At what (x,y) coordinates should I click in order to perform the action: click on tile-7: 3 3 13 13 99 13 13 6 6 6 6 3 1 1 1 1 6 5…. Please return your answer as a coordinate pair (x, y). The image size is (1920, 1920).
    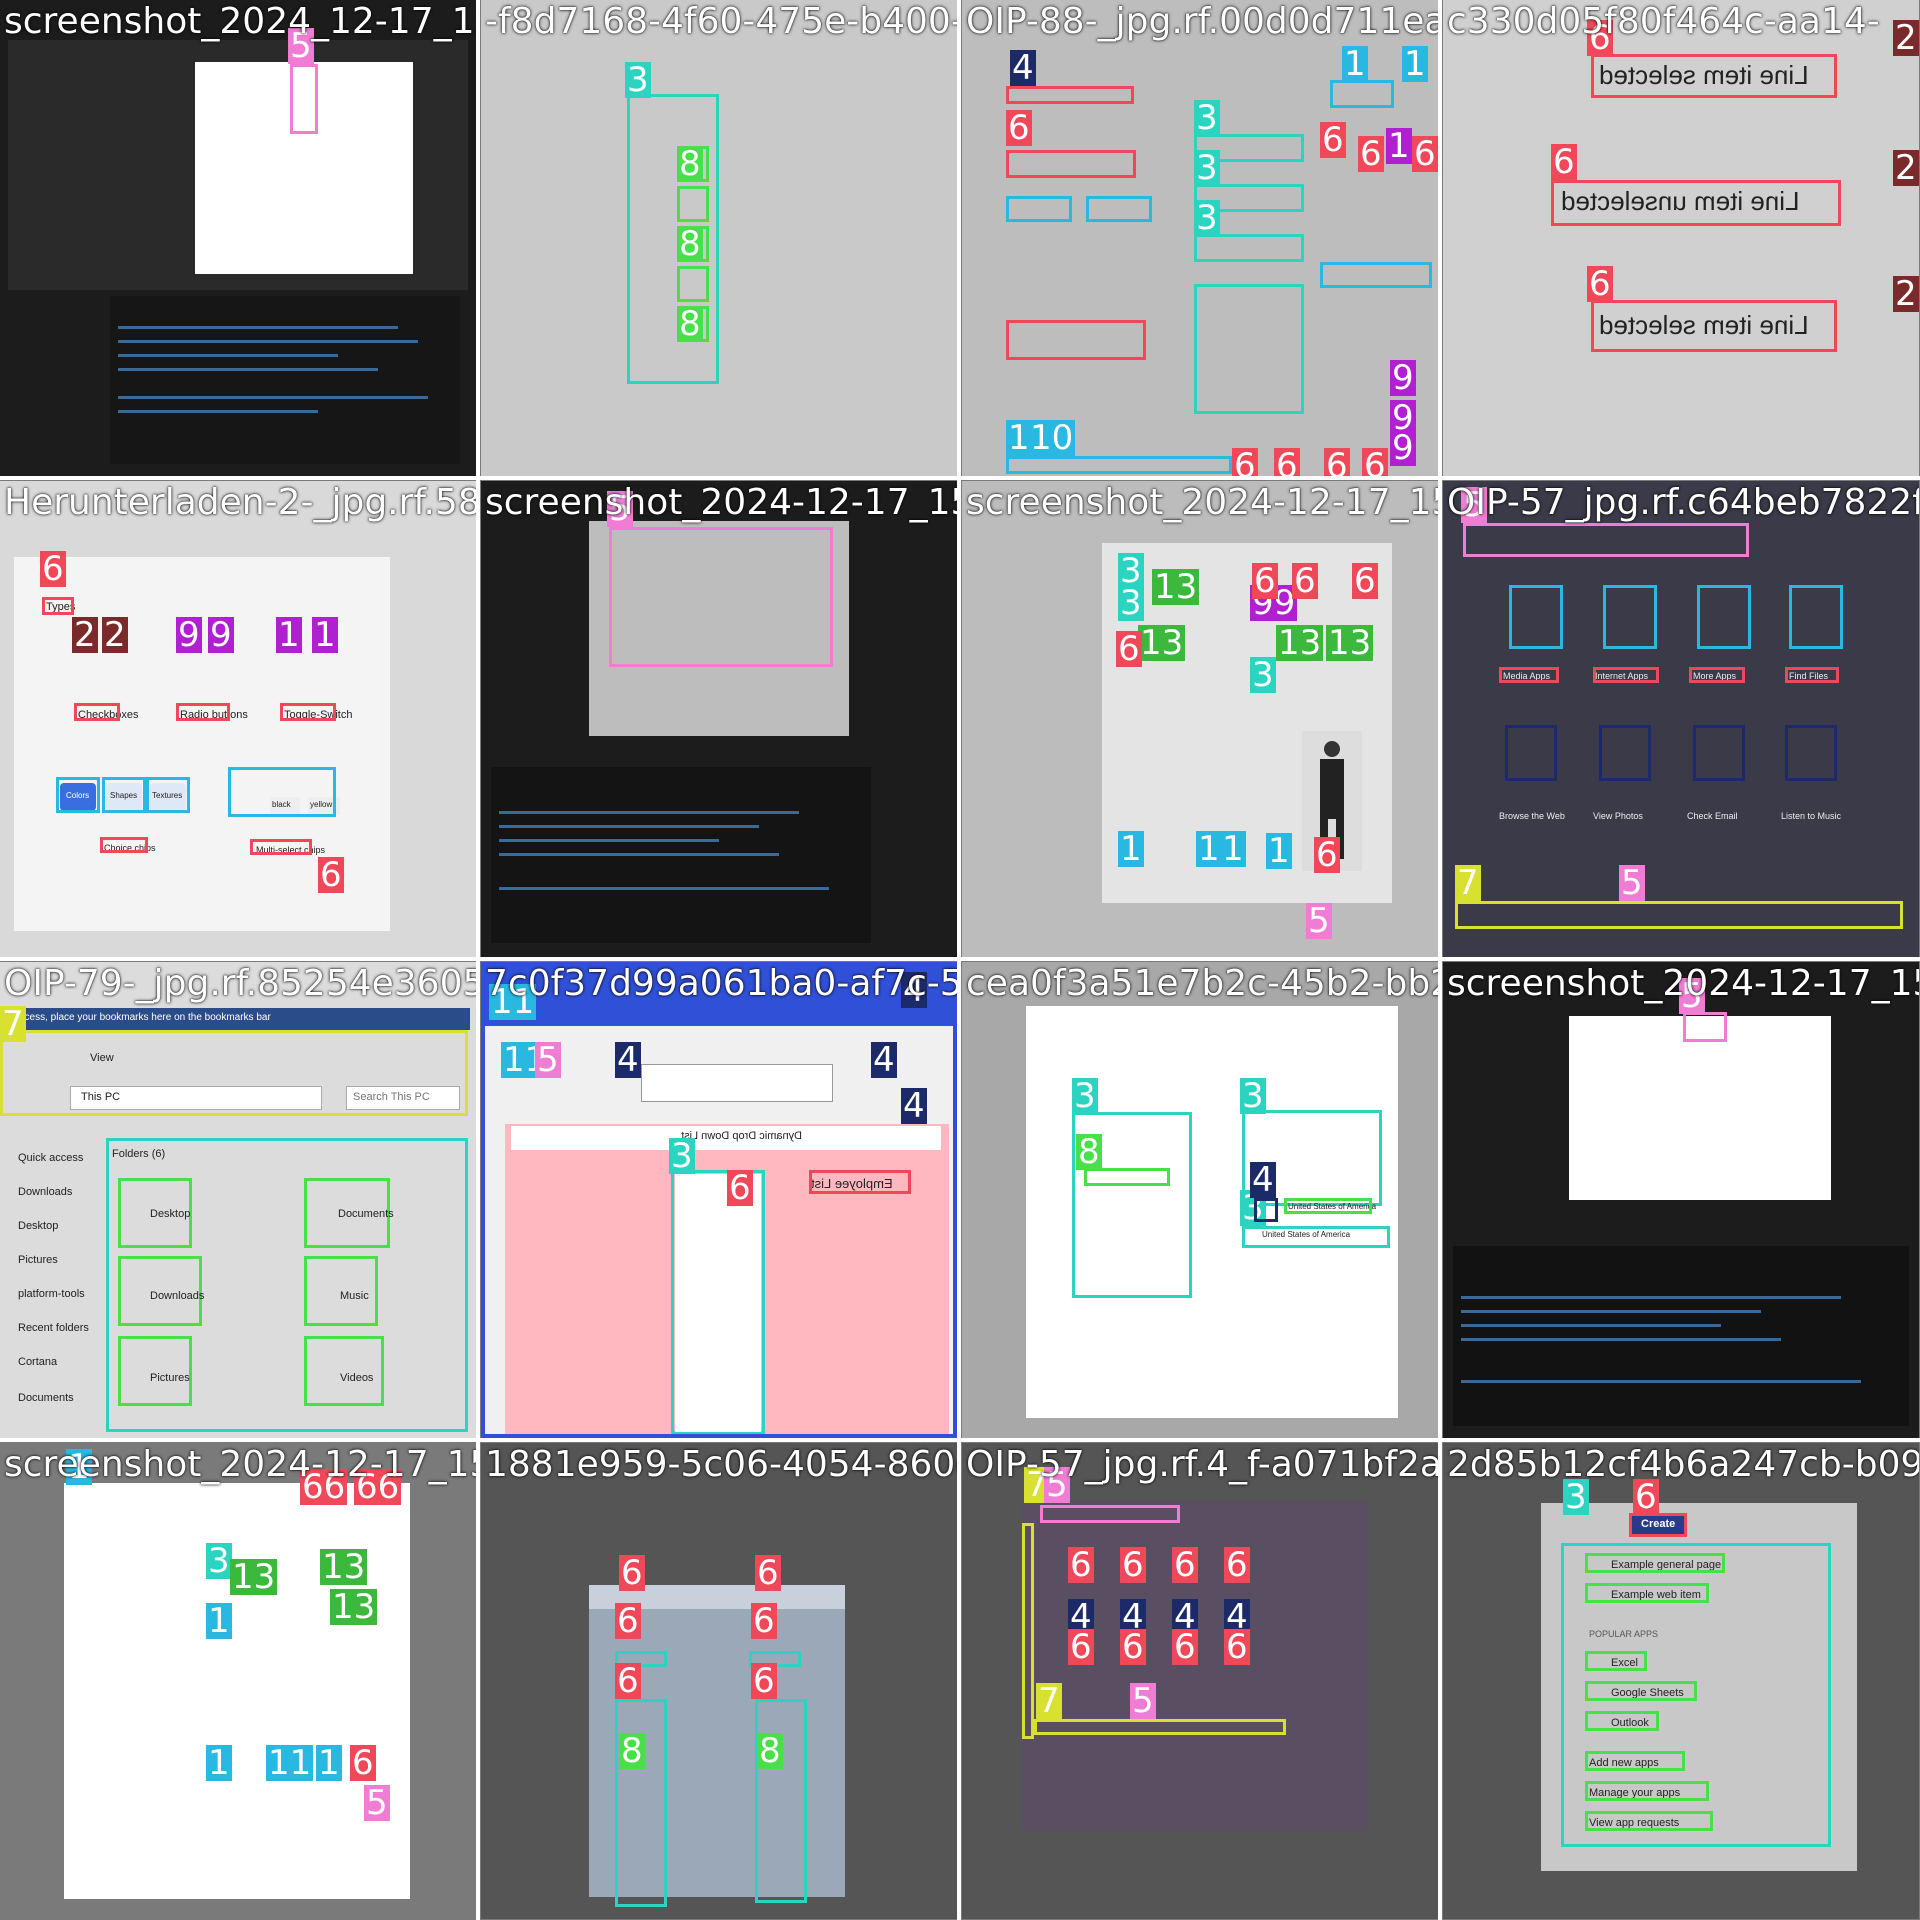
    Looking at the image, I should click on (1200, 719).